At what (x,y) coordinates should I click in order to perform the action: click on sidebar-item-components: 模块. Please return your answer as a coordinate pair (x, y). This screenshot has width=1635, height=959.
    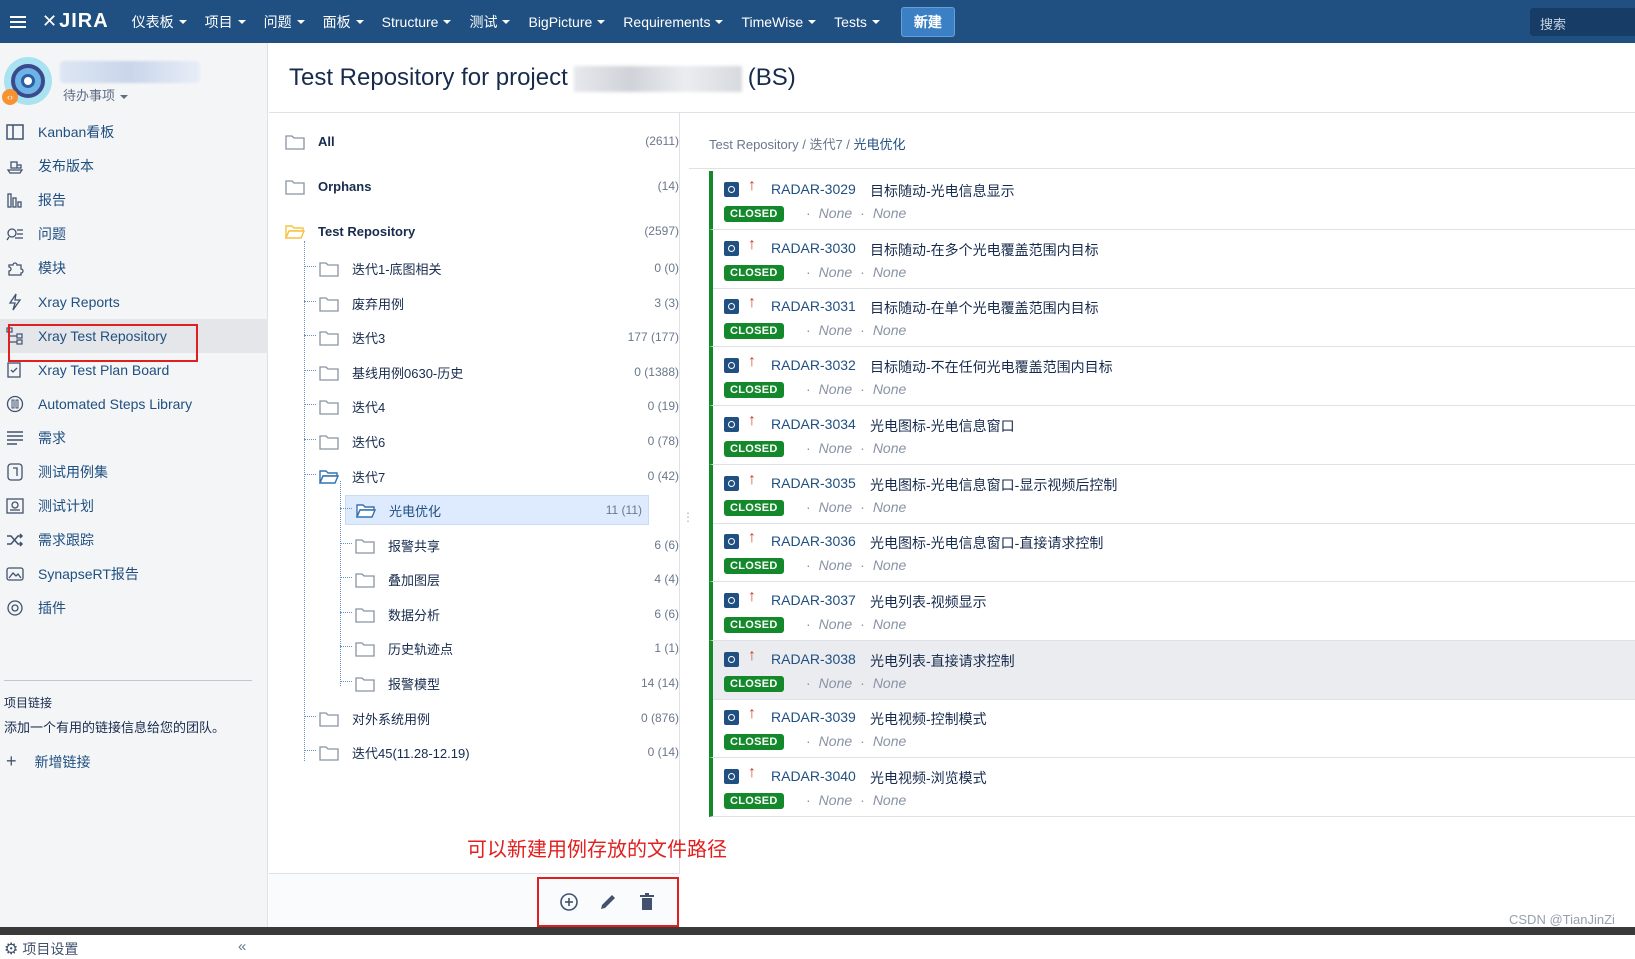
    Looking at the image, I should click on (134, 268).